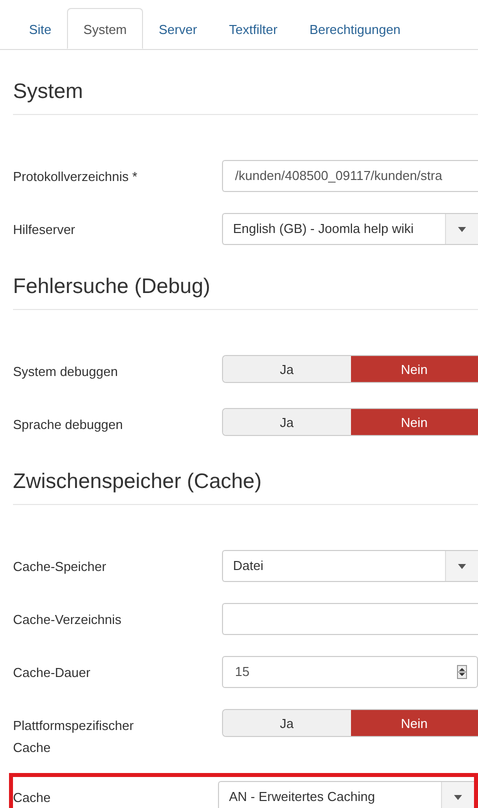 The width and height of the screenshot is (478, 808). Describe the element at coordinates (75, 177) in the screenshot. I see `field-label: Protokollverzeichnis *` at that location.